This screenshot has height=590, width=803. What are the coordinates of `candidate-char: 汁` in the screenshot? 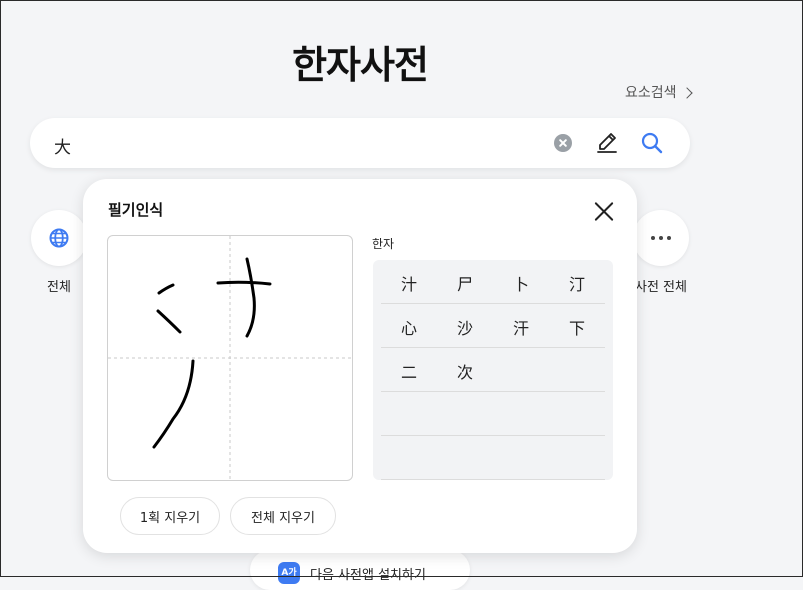 It's located at (409, 283).